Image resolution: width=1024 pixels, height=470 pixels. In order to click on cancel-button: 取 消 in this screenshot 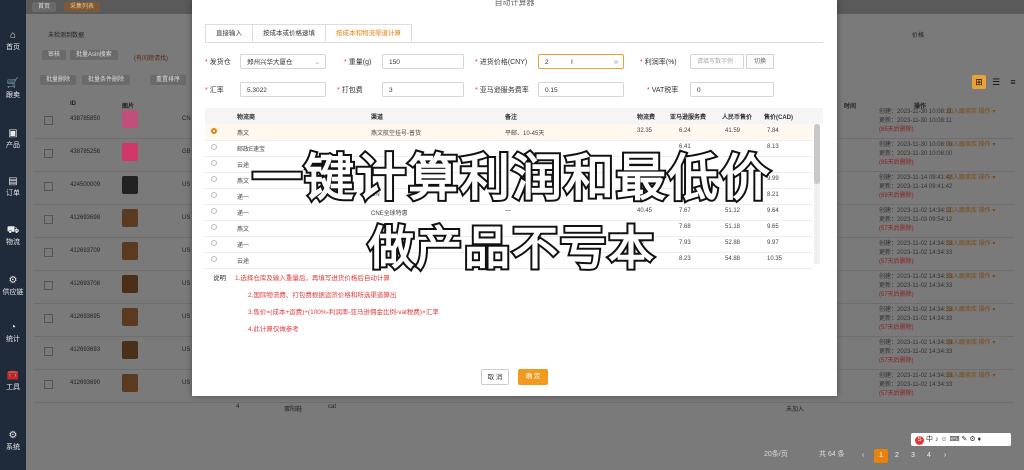, I will do `click(495, 377)`.